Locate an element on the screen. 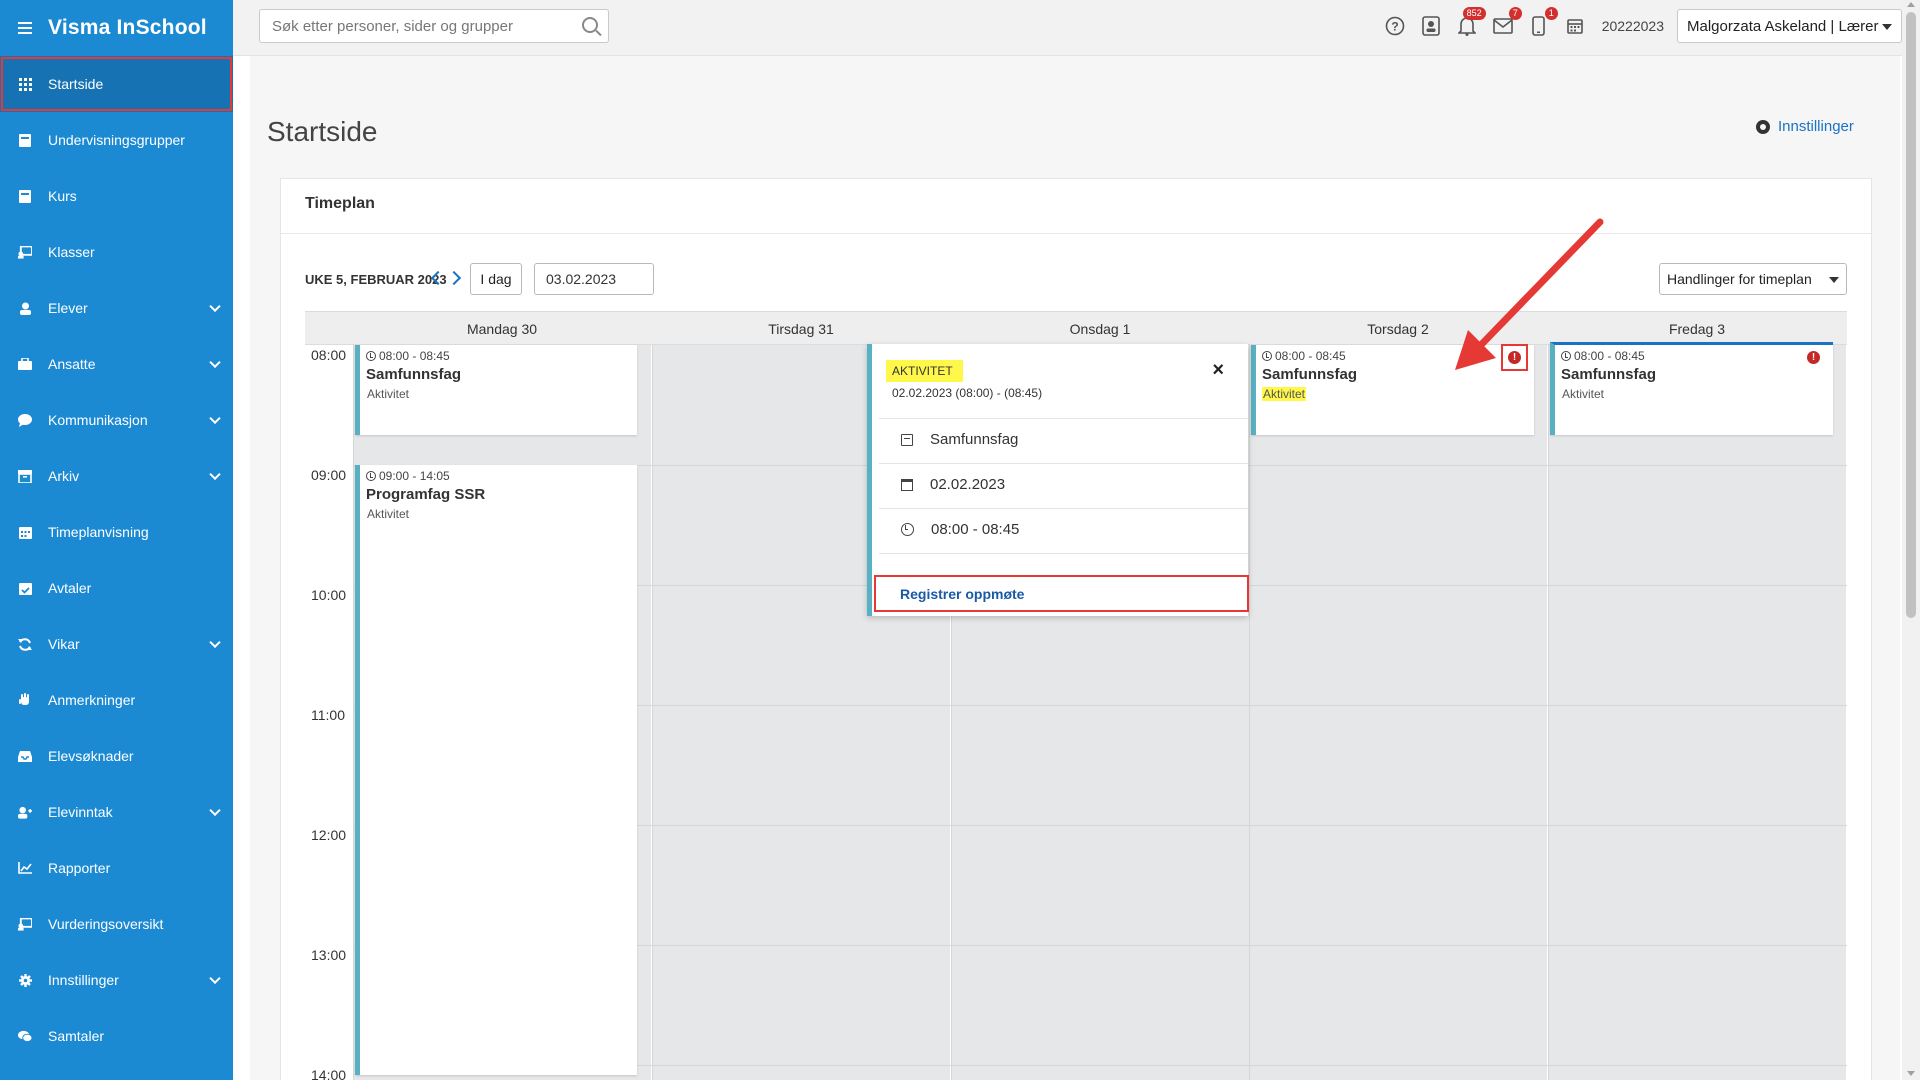  event-time: 08:00 - 08:45 is located at coordinates (498, 356).